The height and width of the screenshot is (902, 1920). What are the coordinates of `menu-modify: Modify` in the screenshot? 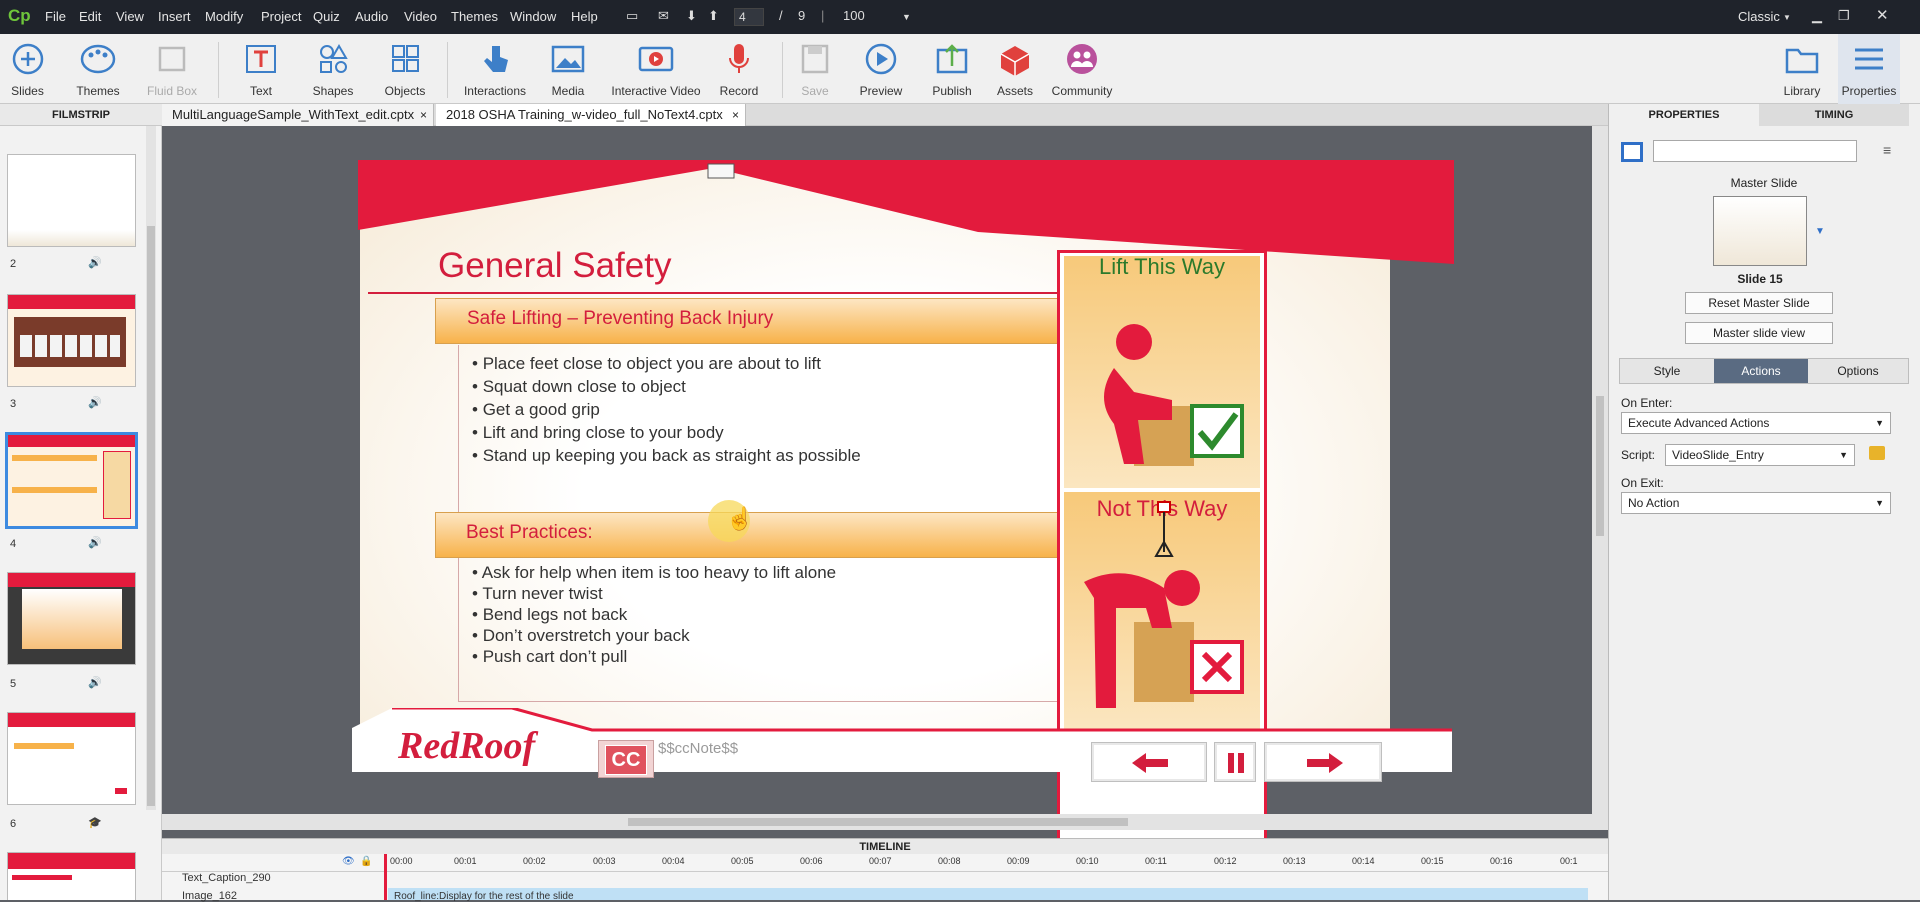 It's located at (224, 16).